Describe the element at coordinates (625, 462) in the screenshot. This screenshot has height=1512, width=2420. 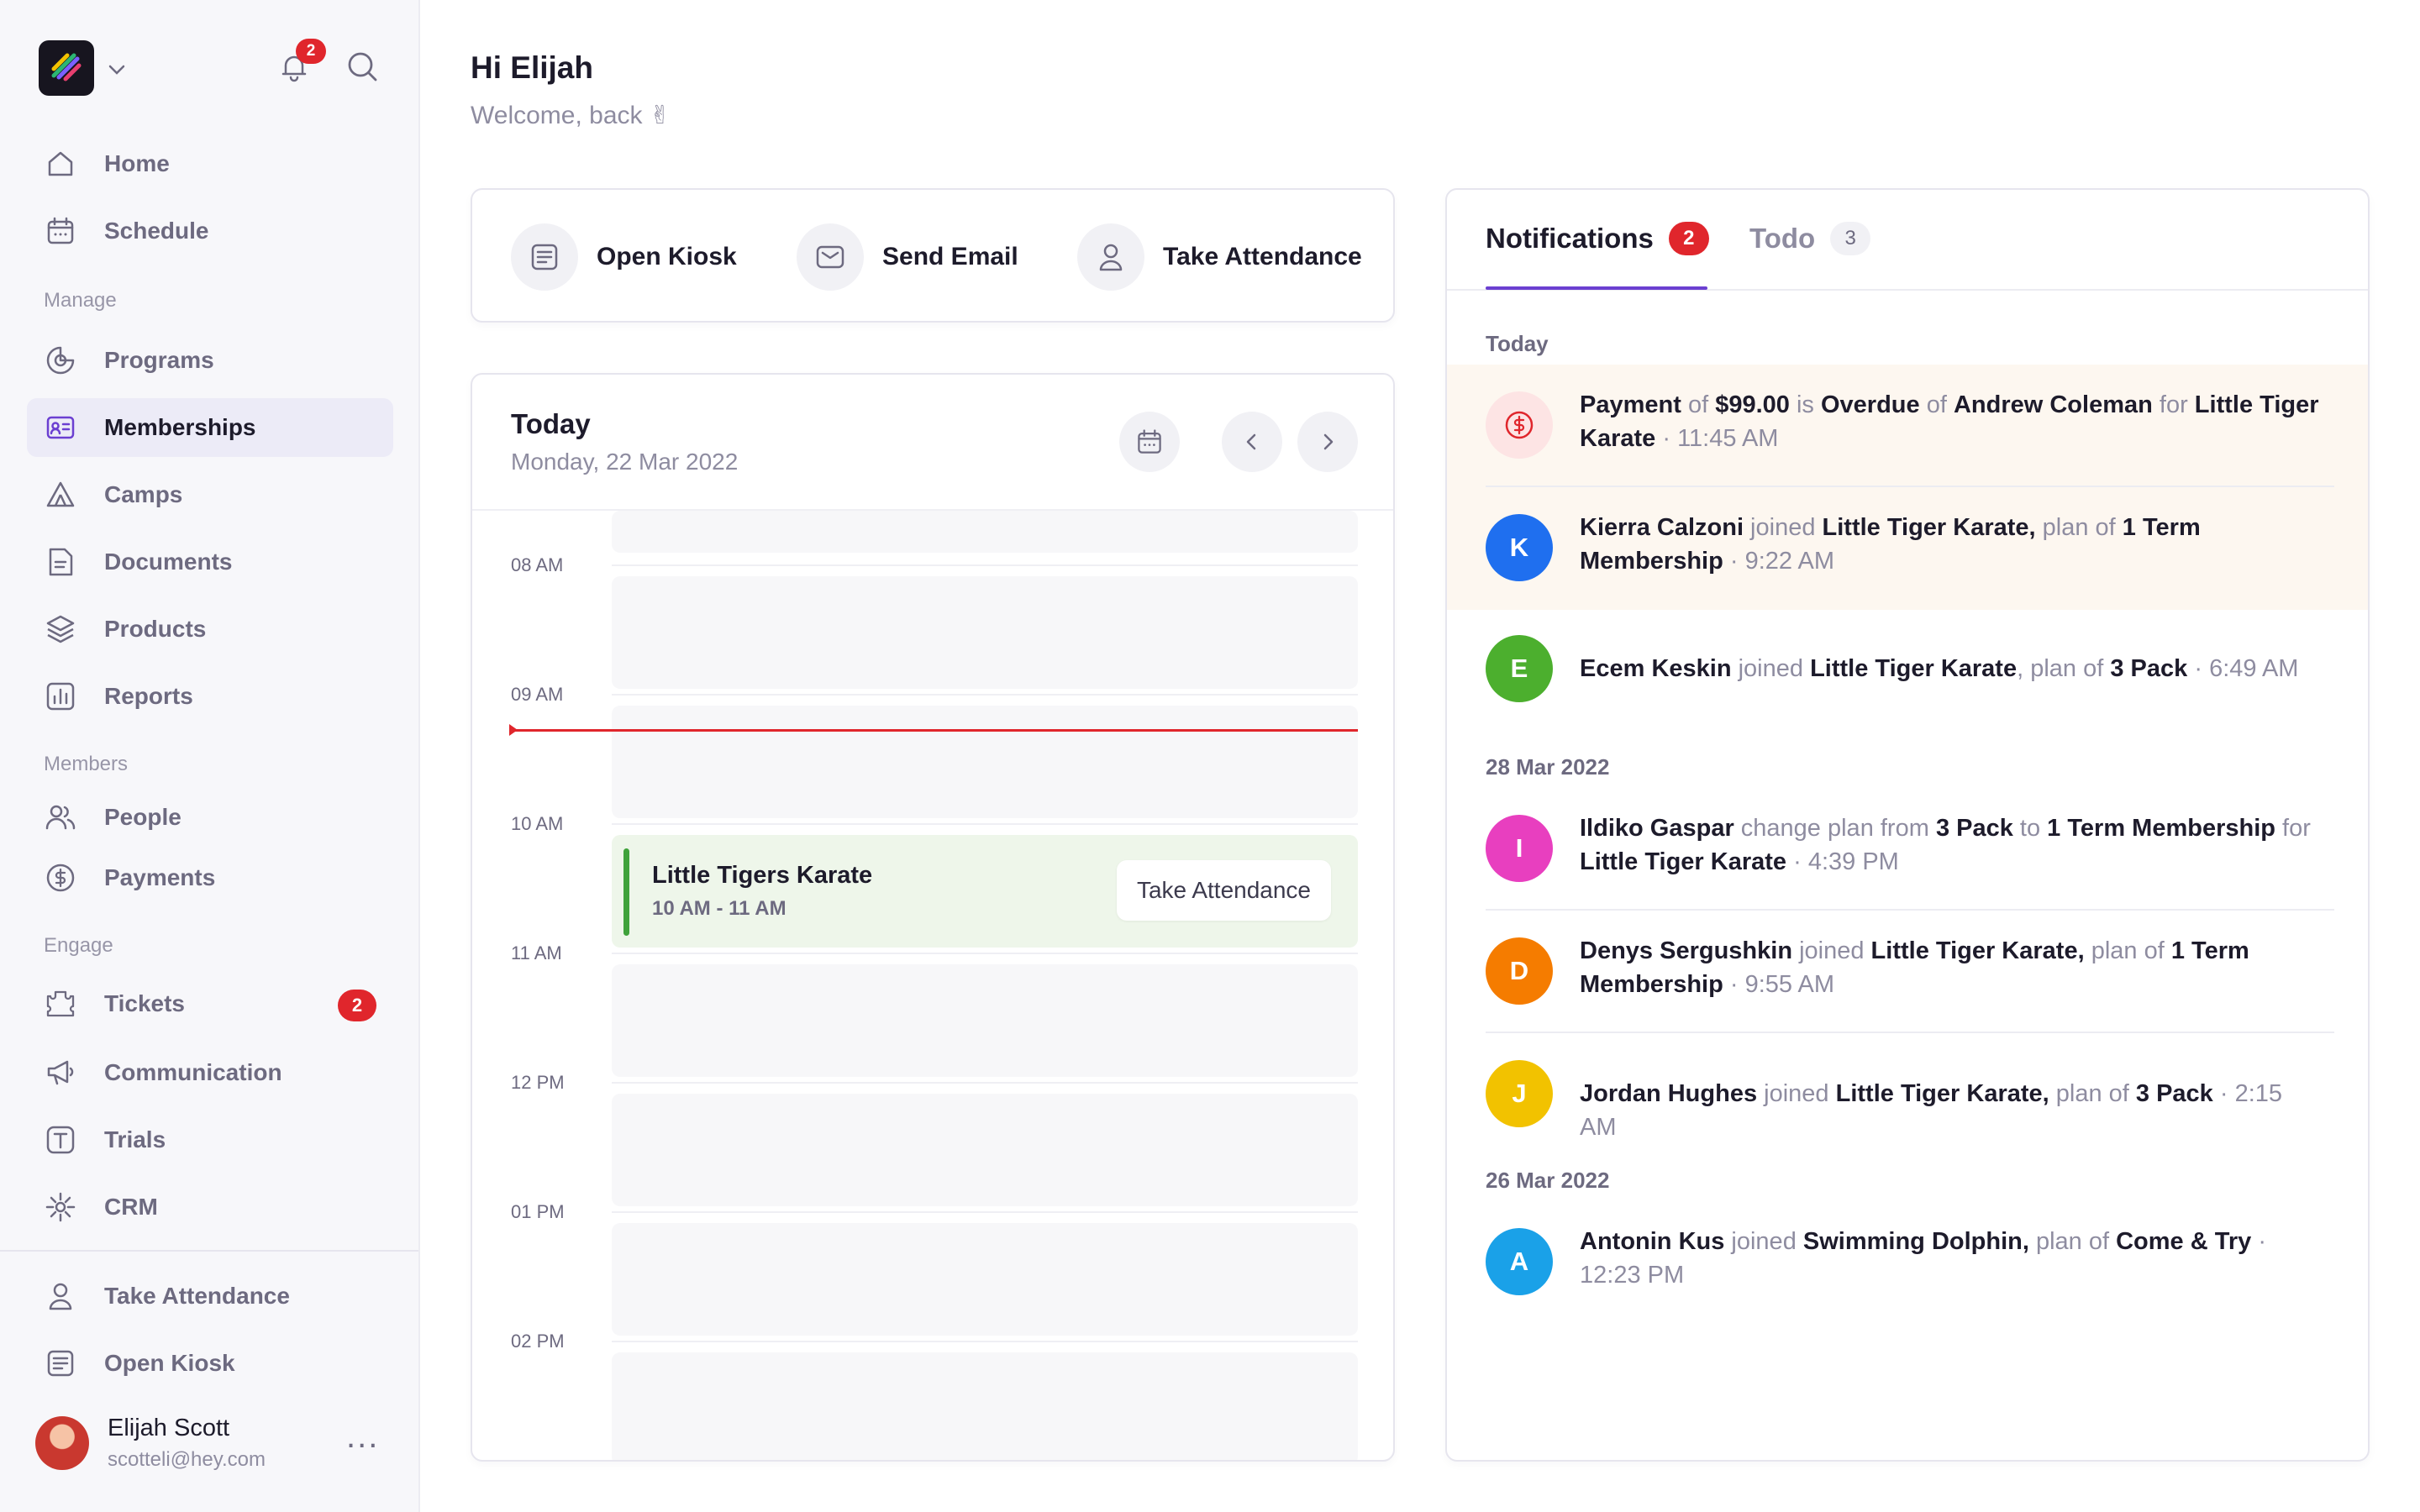
I see `schedule-date: Monday, 22 Mar 2022` at that location.